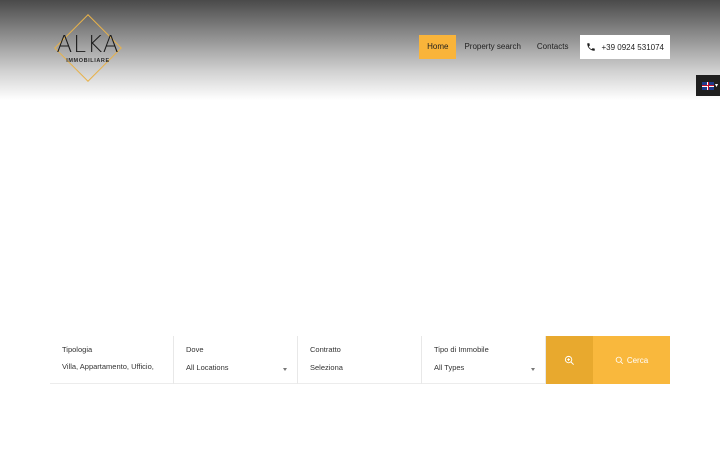  What do you see at coordinates (195, 349) in the screenshot?
I see `field-label: Dove` at bounding box center [195, 349].